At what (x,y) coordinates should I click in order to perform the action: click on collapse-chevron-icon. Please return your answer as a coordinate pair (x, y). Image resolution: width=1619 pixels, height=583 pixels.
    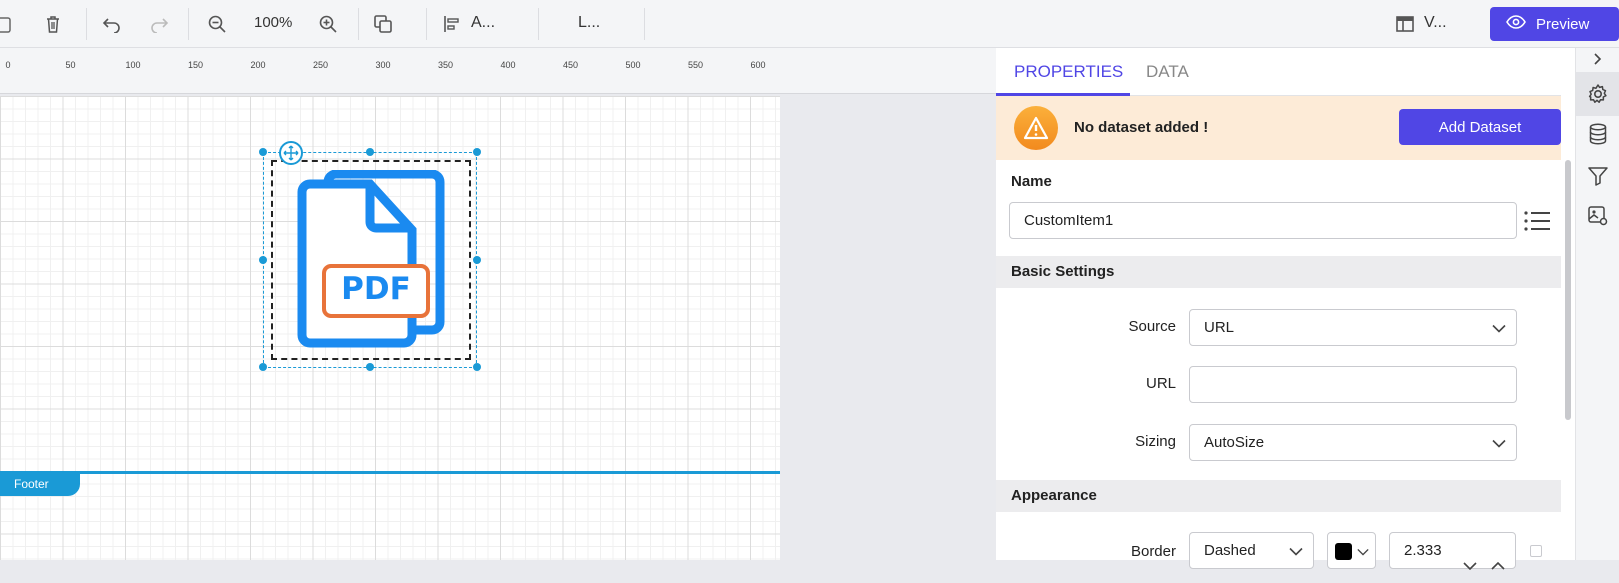
    Looking at the image, I should click on (1598, 59).